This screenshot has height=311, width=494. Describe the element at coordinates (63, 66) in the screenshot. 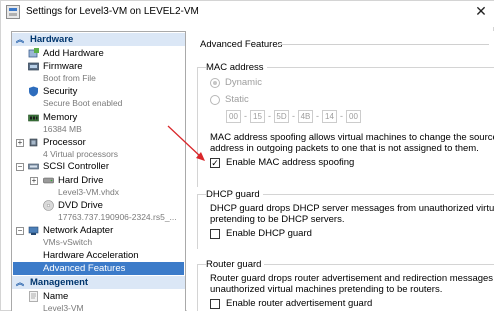

I see `tree-item-label: Firmware` at that location.